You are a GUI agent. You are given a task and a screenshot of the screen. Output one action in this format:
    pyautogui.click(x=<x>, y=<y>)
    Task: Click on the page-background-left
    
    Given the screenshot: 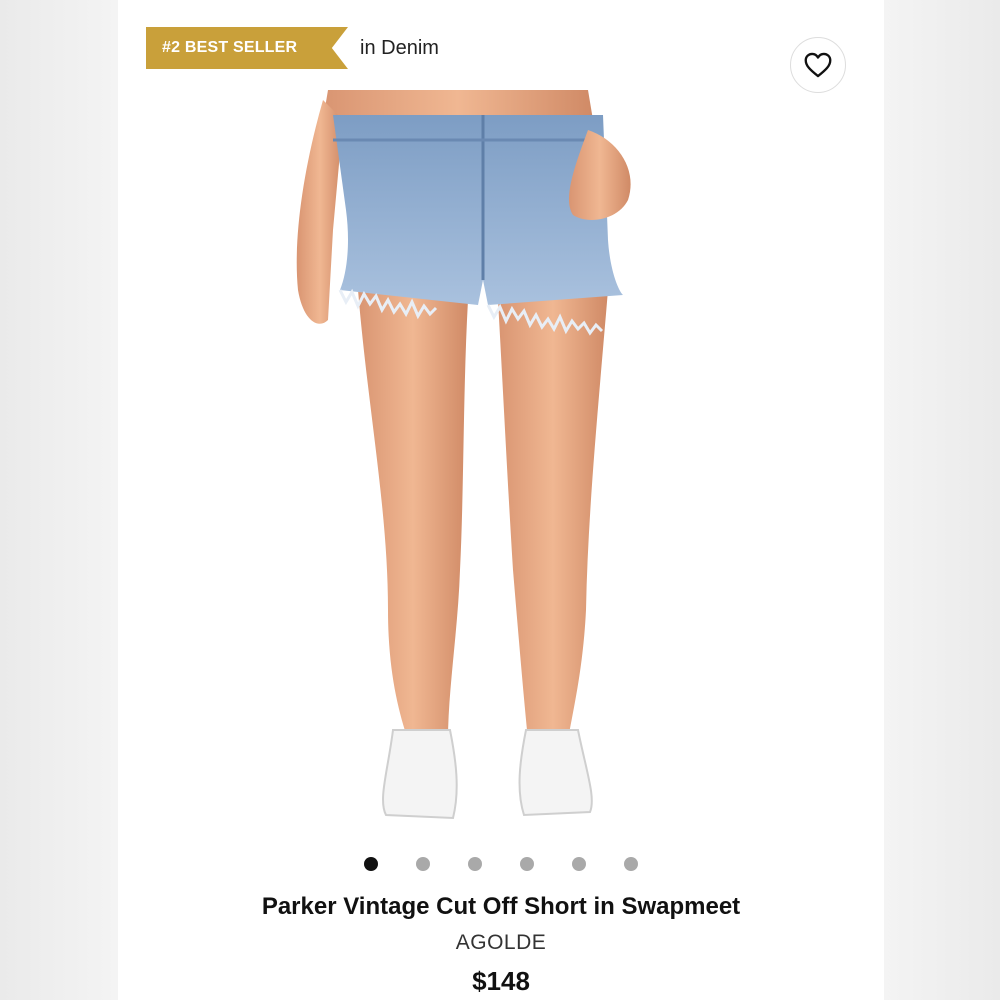 What is the action you would take?
    pyautogui.click(x=59, y=500)
    